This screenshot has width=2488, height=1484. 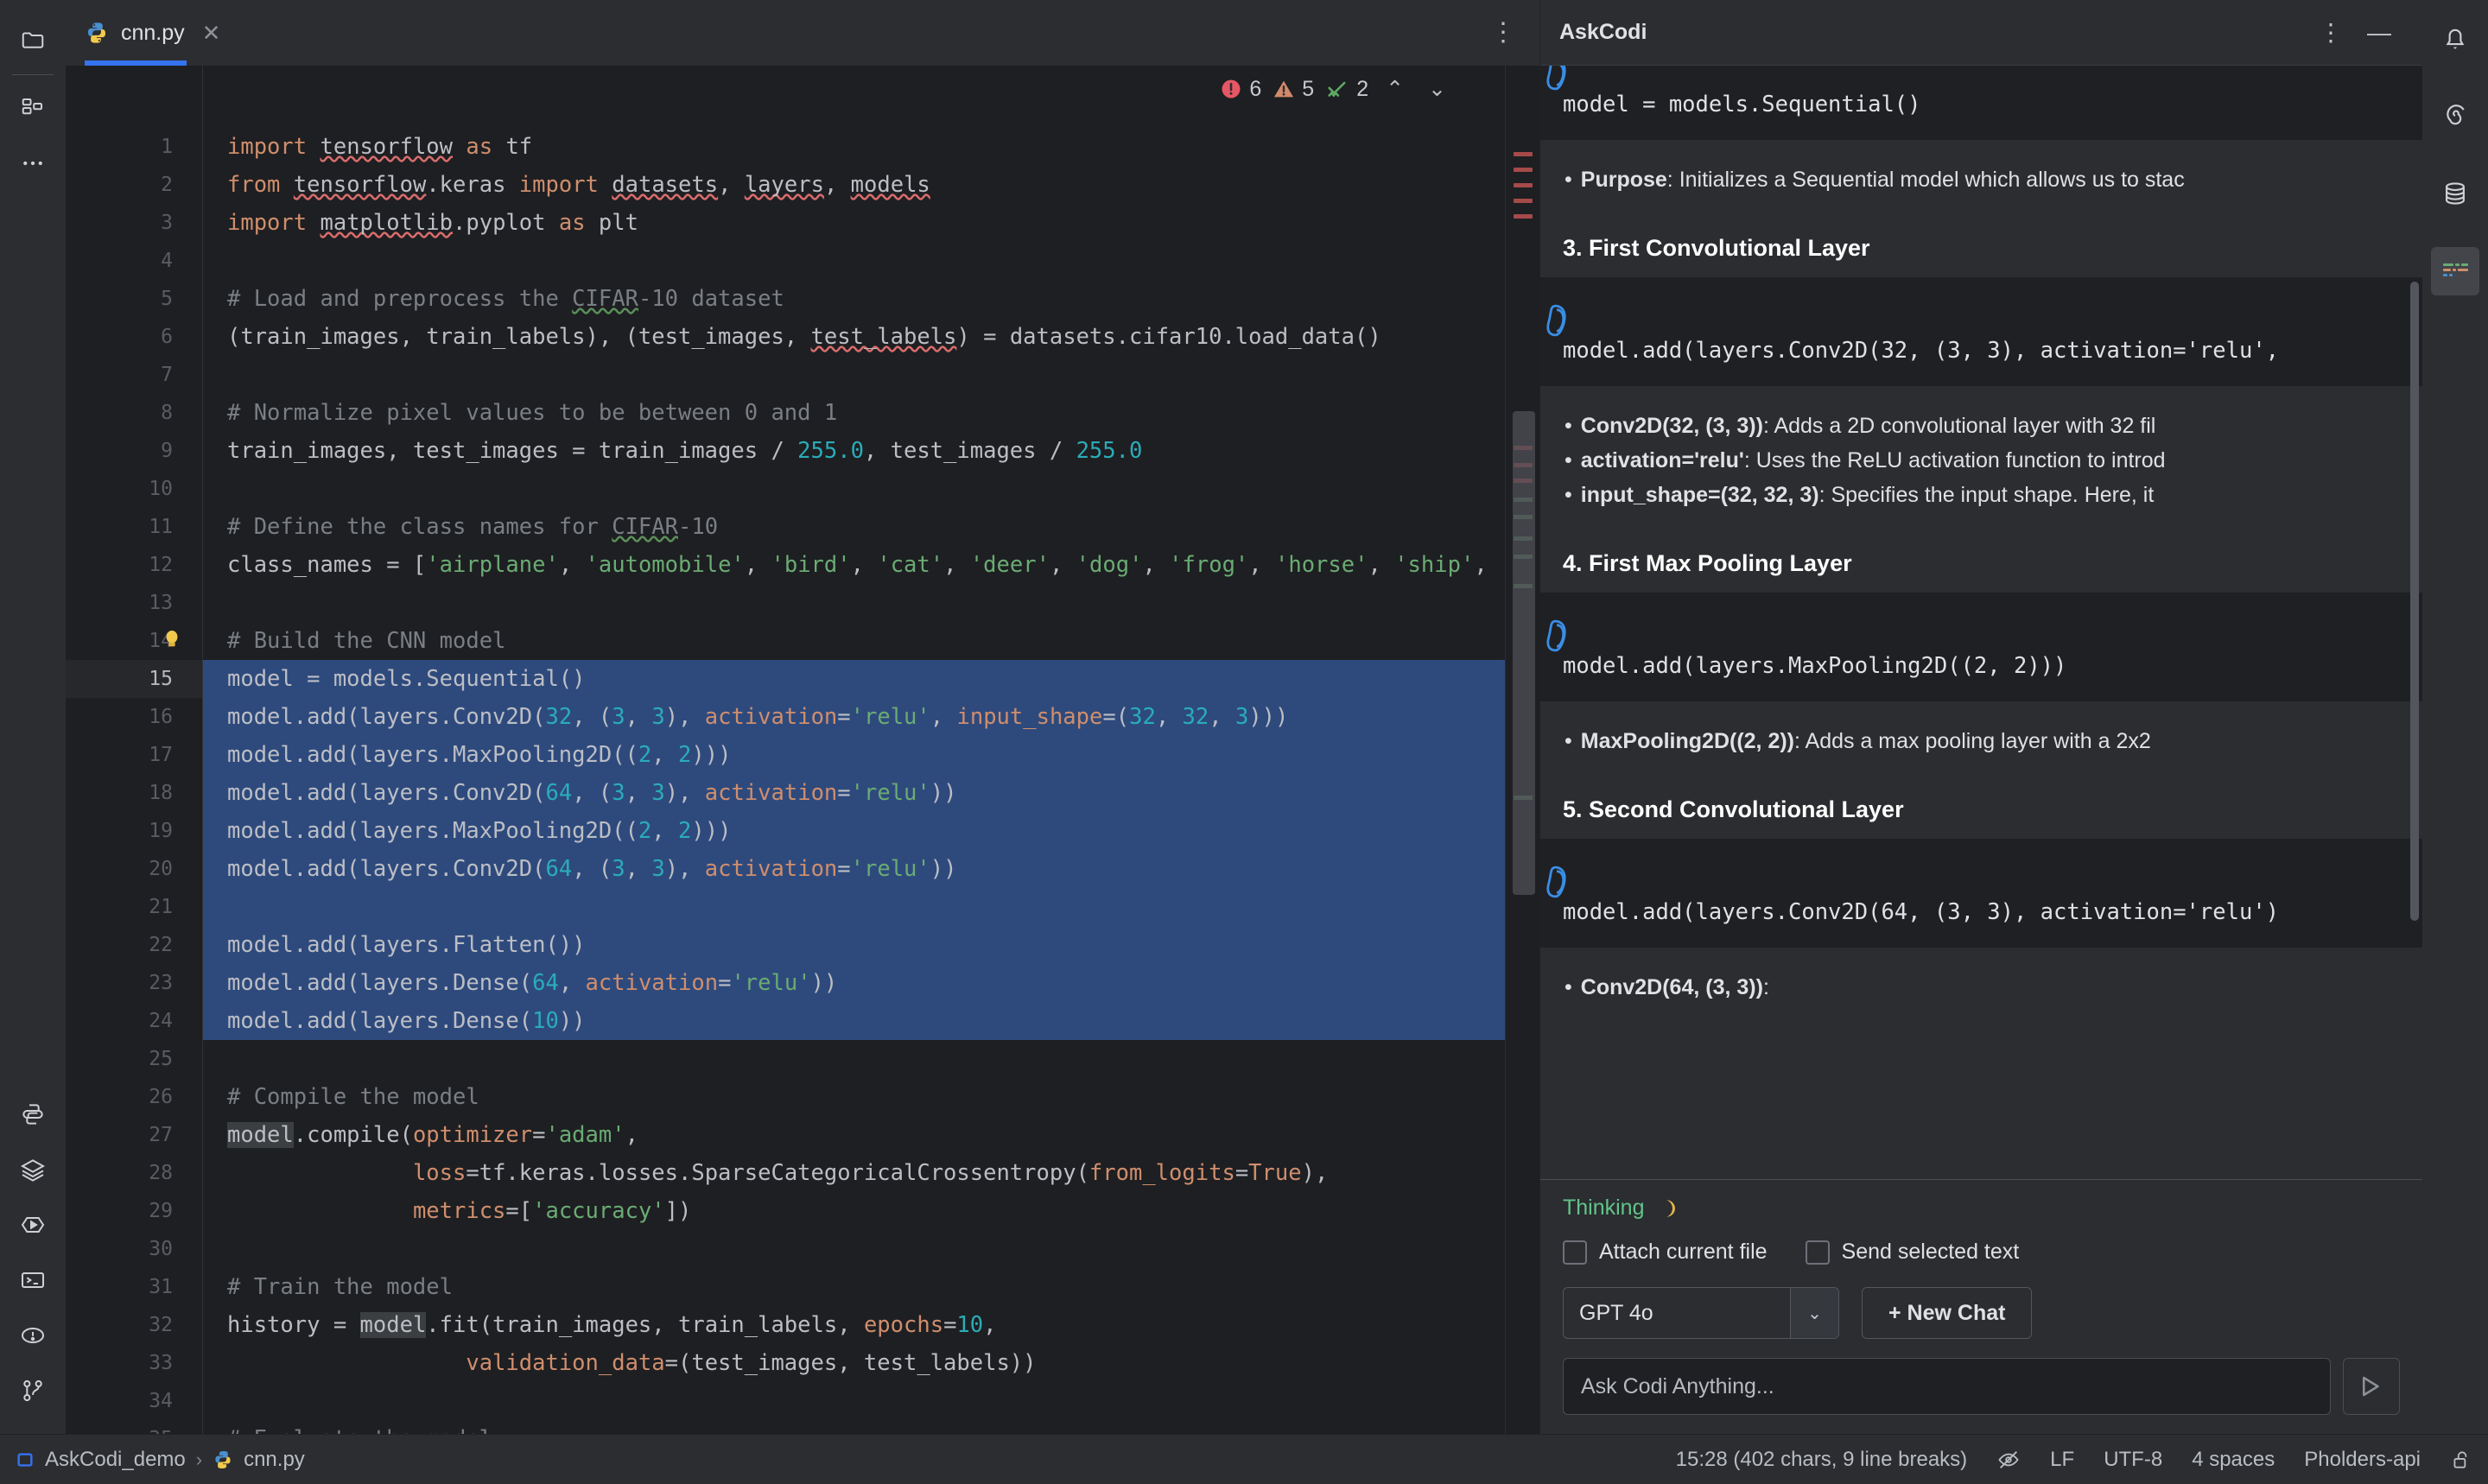 What do you see at coordinates (33, 163) in the screenshot?
I see `more-tool-windows-icon` at bounding box center [33, 163].